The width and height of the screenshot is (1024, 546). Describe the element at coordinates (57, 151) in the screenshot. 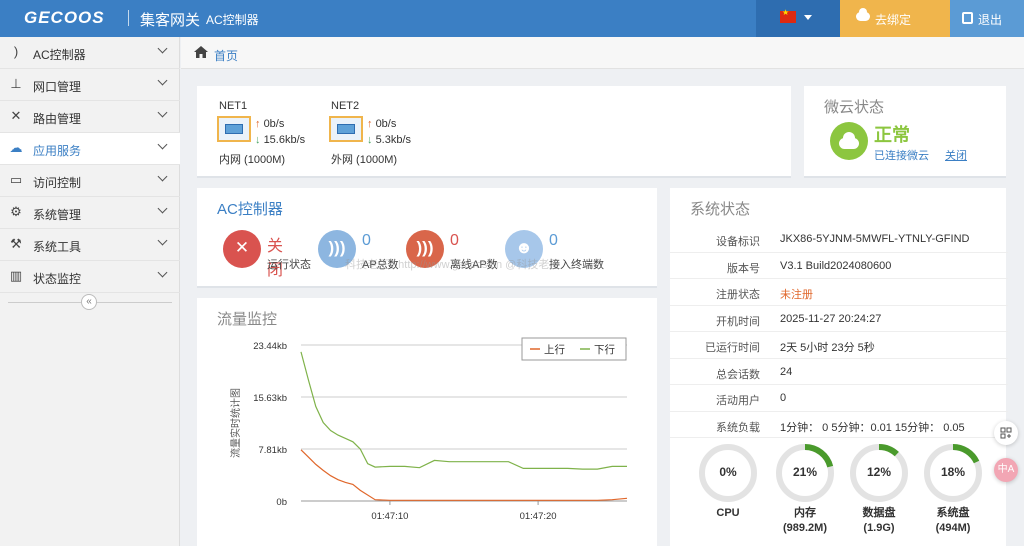

I see `sidebar-item-label: 应用服务` at that location.